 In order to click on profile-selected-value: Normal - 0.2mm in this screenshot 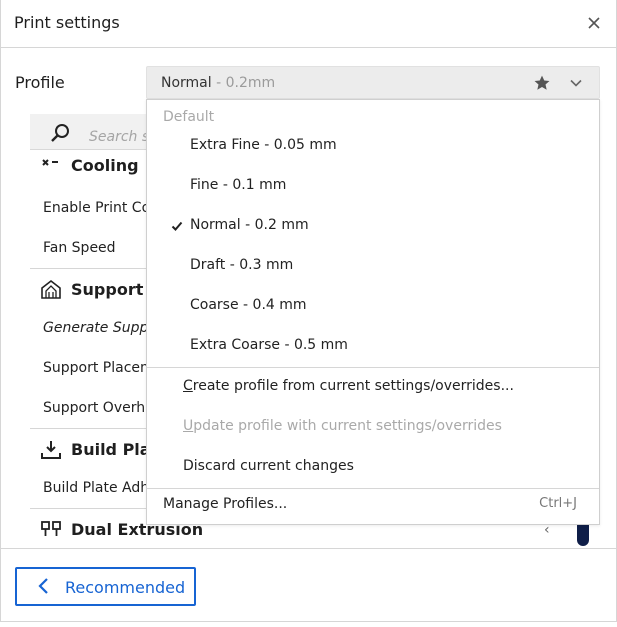, I will do `click(218, 83)`.